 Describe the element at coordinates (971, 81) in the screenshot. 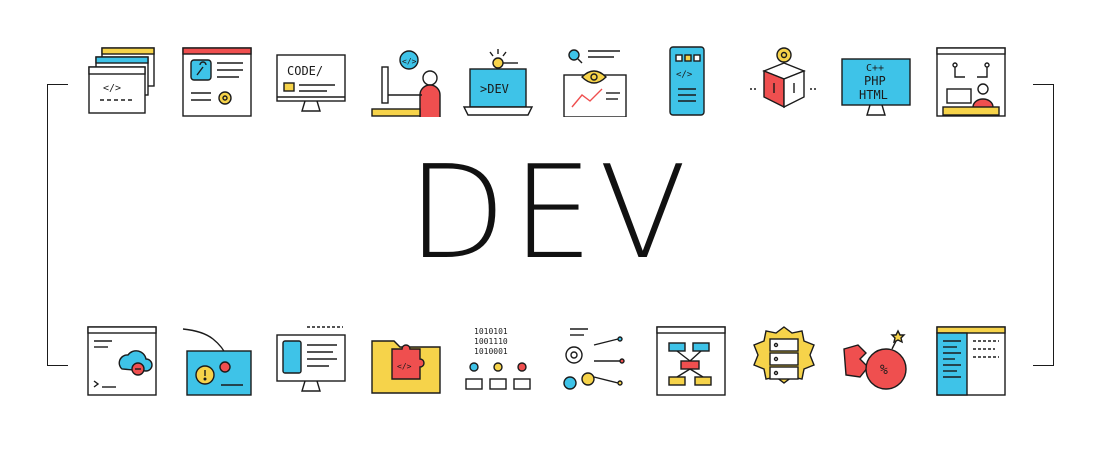

I see `developer-workspace-icon` at that location.